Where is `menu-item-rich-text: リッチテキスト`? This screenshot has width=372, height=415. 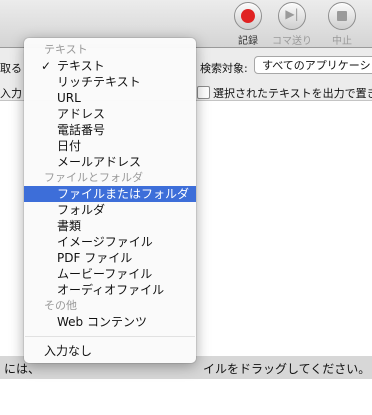
menu-item-rich-text: リッチテキスト is located at coordinates (110, 82).